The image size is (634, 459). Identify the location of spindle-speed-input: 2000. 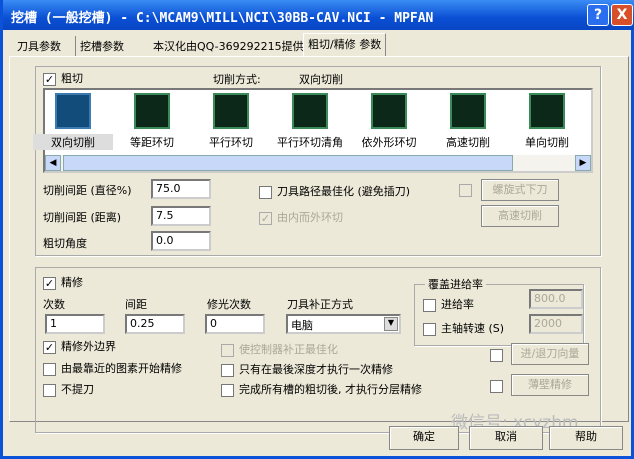
(556, 324).